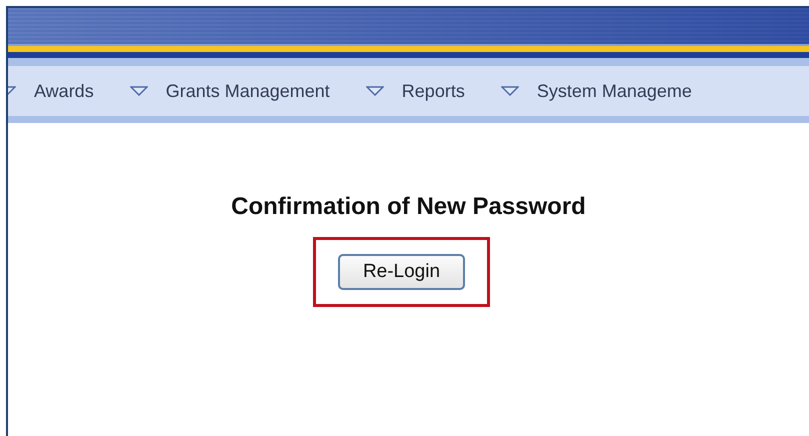 The height and width of the screenshot is (436, 809). Describe the element at coordinates (614, 91) in the screenshot. I see `menu-item: System Manageme` at that location.